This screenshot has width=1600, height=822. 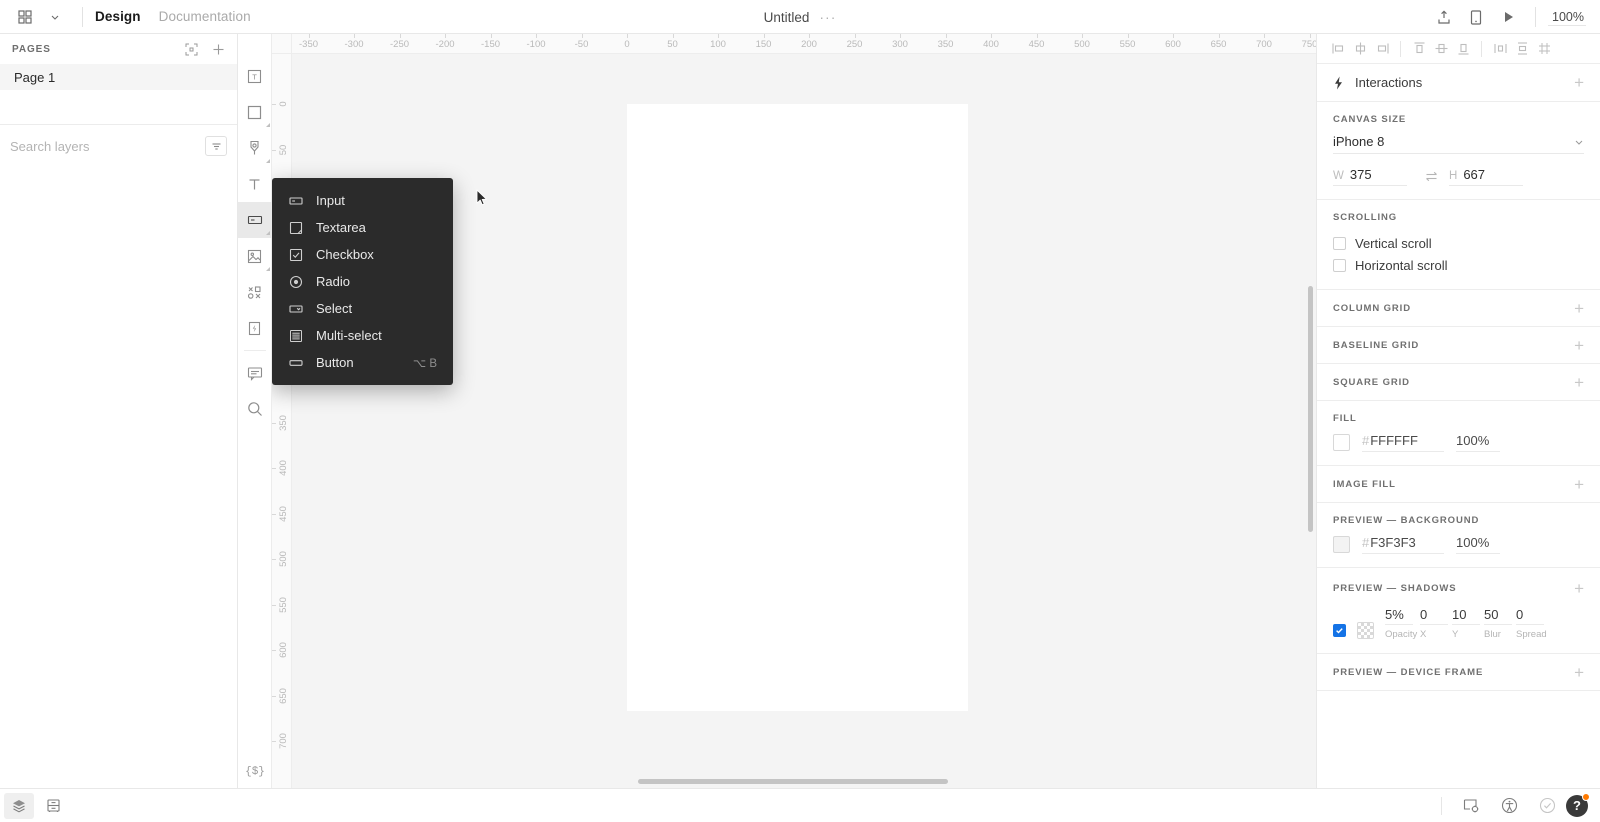 What do you see at coordinates (1458, 144) in the screenshot?
I see `canvas-size-preset-select: iPhone 8` at bounding box center [1458, 144].